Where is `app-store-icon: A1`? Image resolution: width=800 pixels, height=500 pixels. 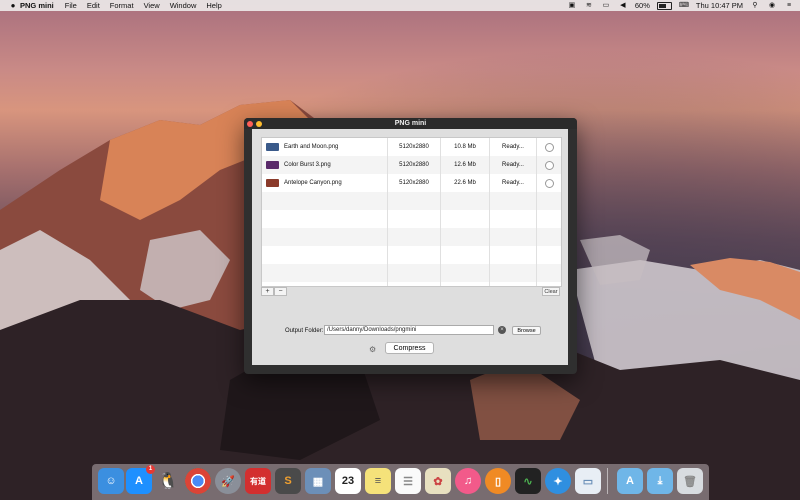 app-store-icon: A1 is located at coordinates (140, 479).